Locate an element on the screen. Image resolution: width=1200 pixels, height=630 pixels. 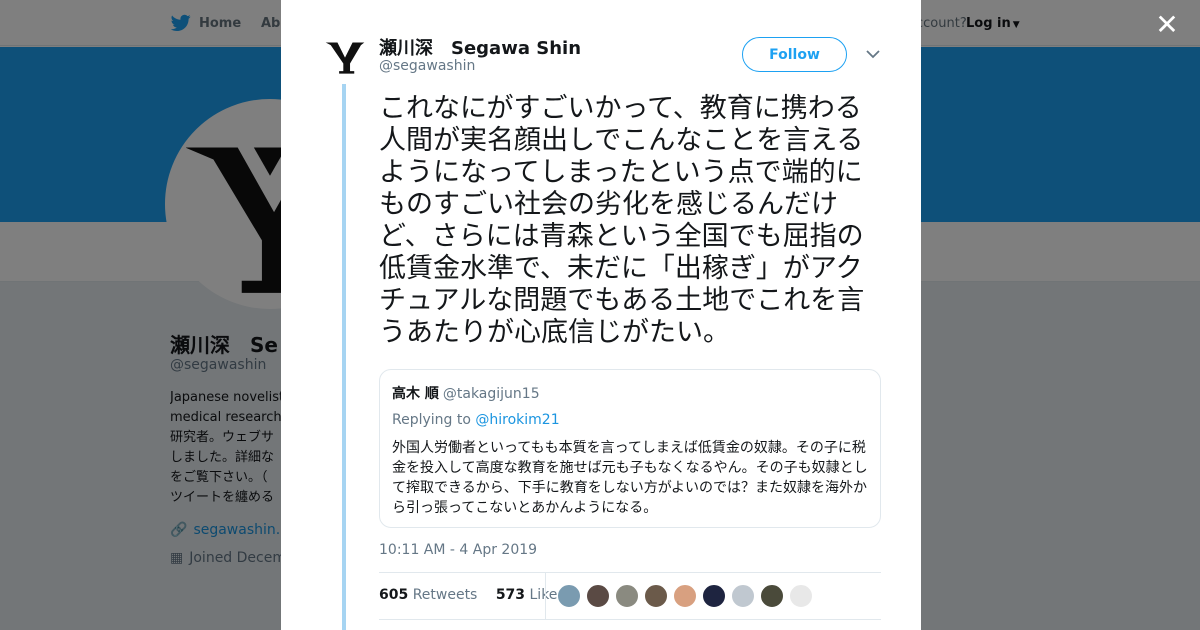
author-name: 瀬川深 Segawa Shin is located at coordinates (480, 47).